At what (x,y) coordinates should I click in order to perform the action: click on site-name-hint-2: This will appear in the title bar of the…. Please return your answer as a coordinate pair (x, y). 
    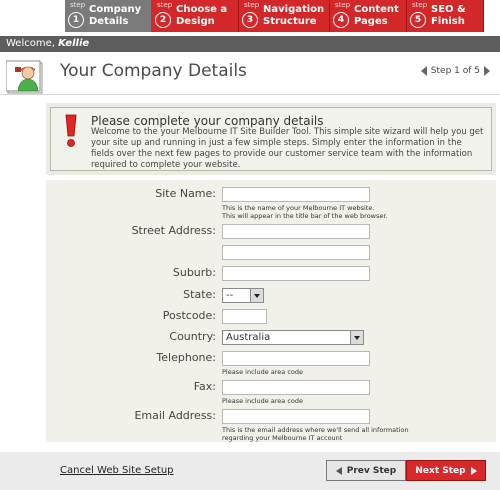
    Looking at the image, I should click on (305, 216).